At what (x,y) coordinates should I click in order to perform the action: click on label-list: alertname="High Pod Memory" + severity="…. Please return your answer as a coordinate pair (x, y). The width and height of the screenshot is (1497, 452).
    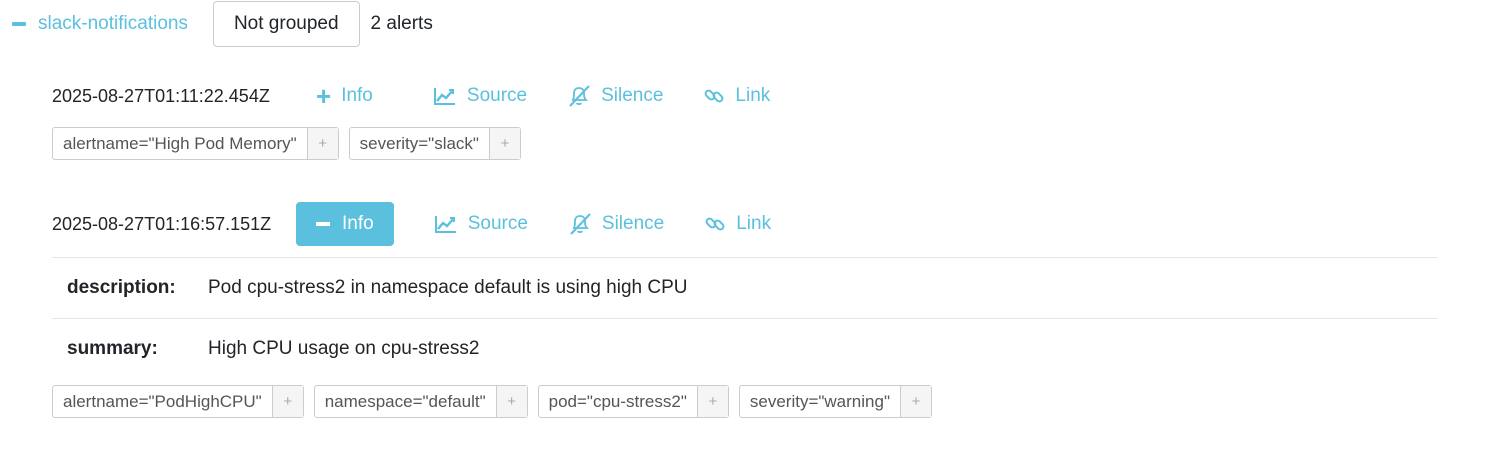
    Looking at the image, I should click on (745, 143).